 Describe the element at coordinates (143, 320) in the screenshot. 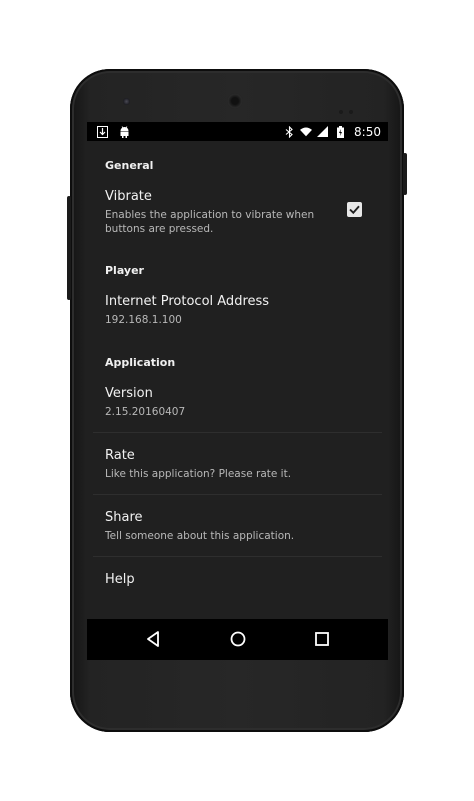

I see `pref-summary: 192.168.1.100` at that location.